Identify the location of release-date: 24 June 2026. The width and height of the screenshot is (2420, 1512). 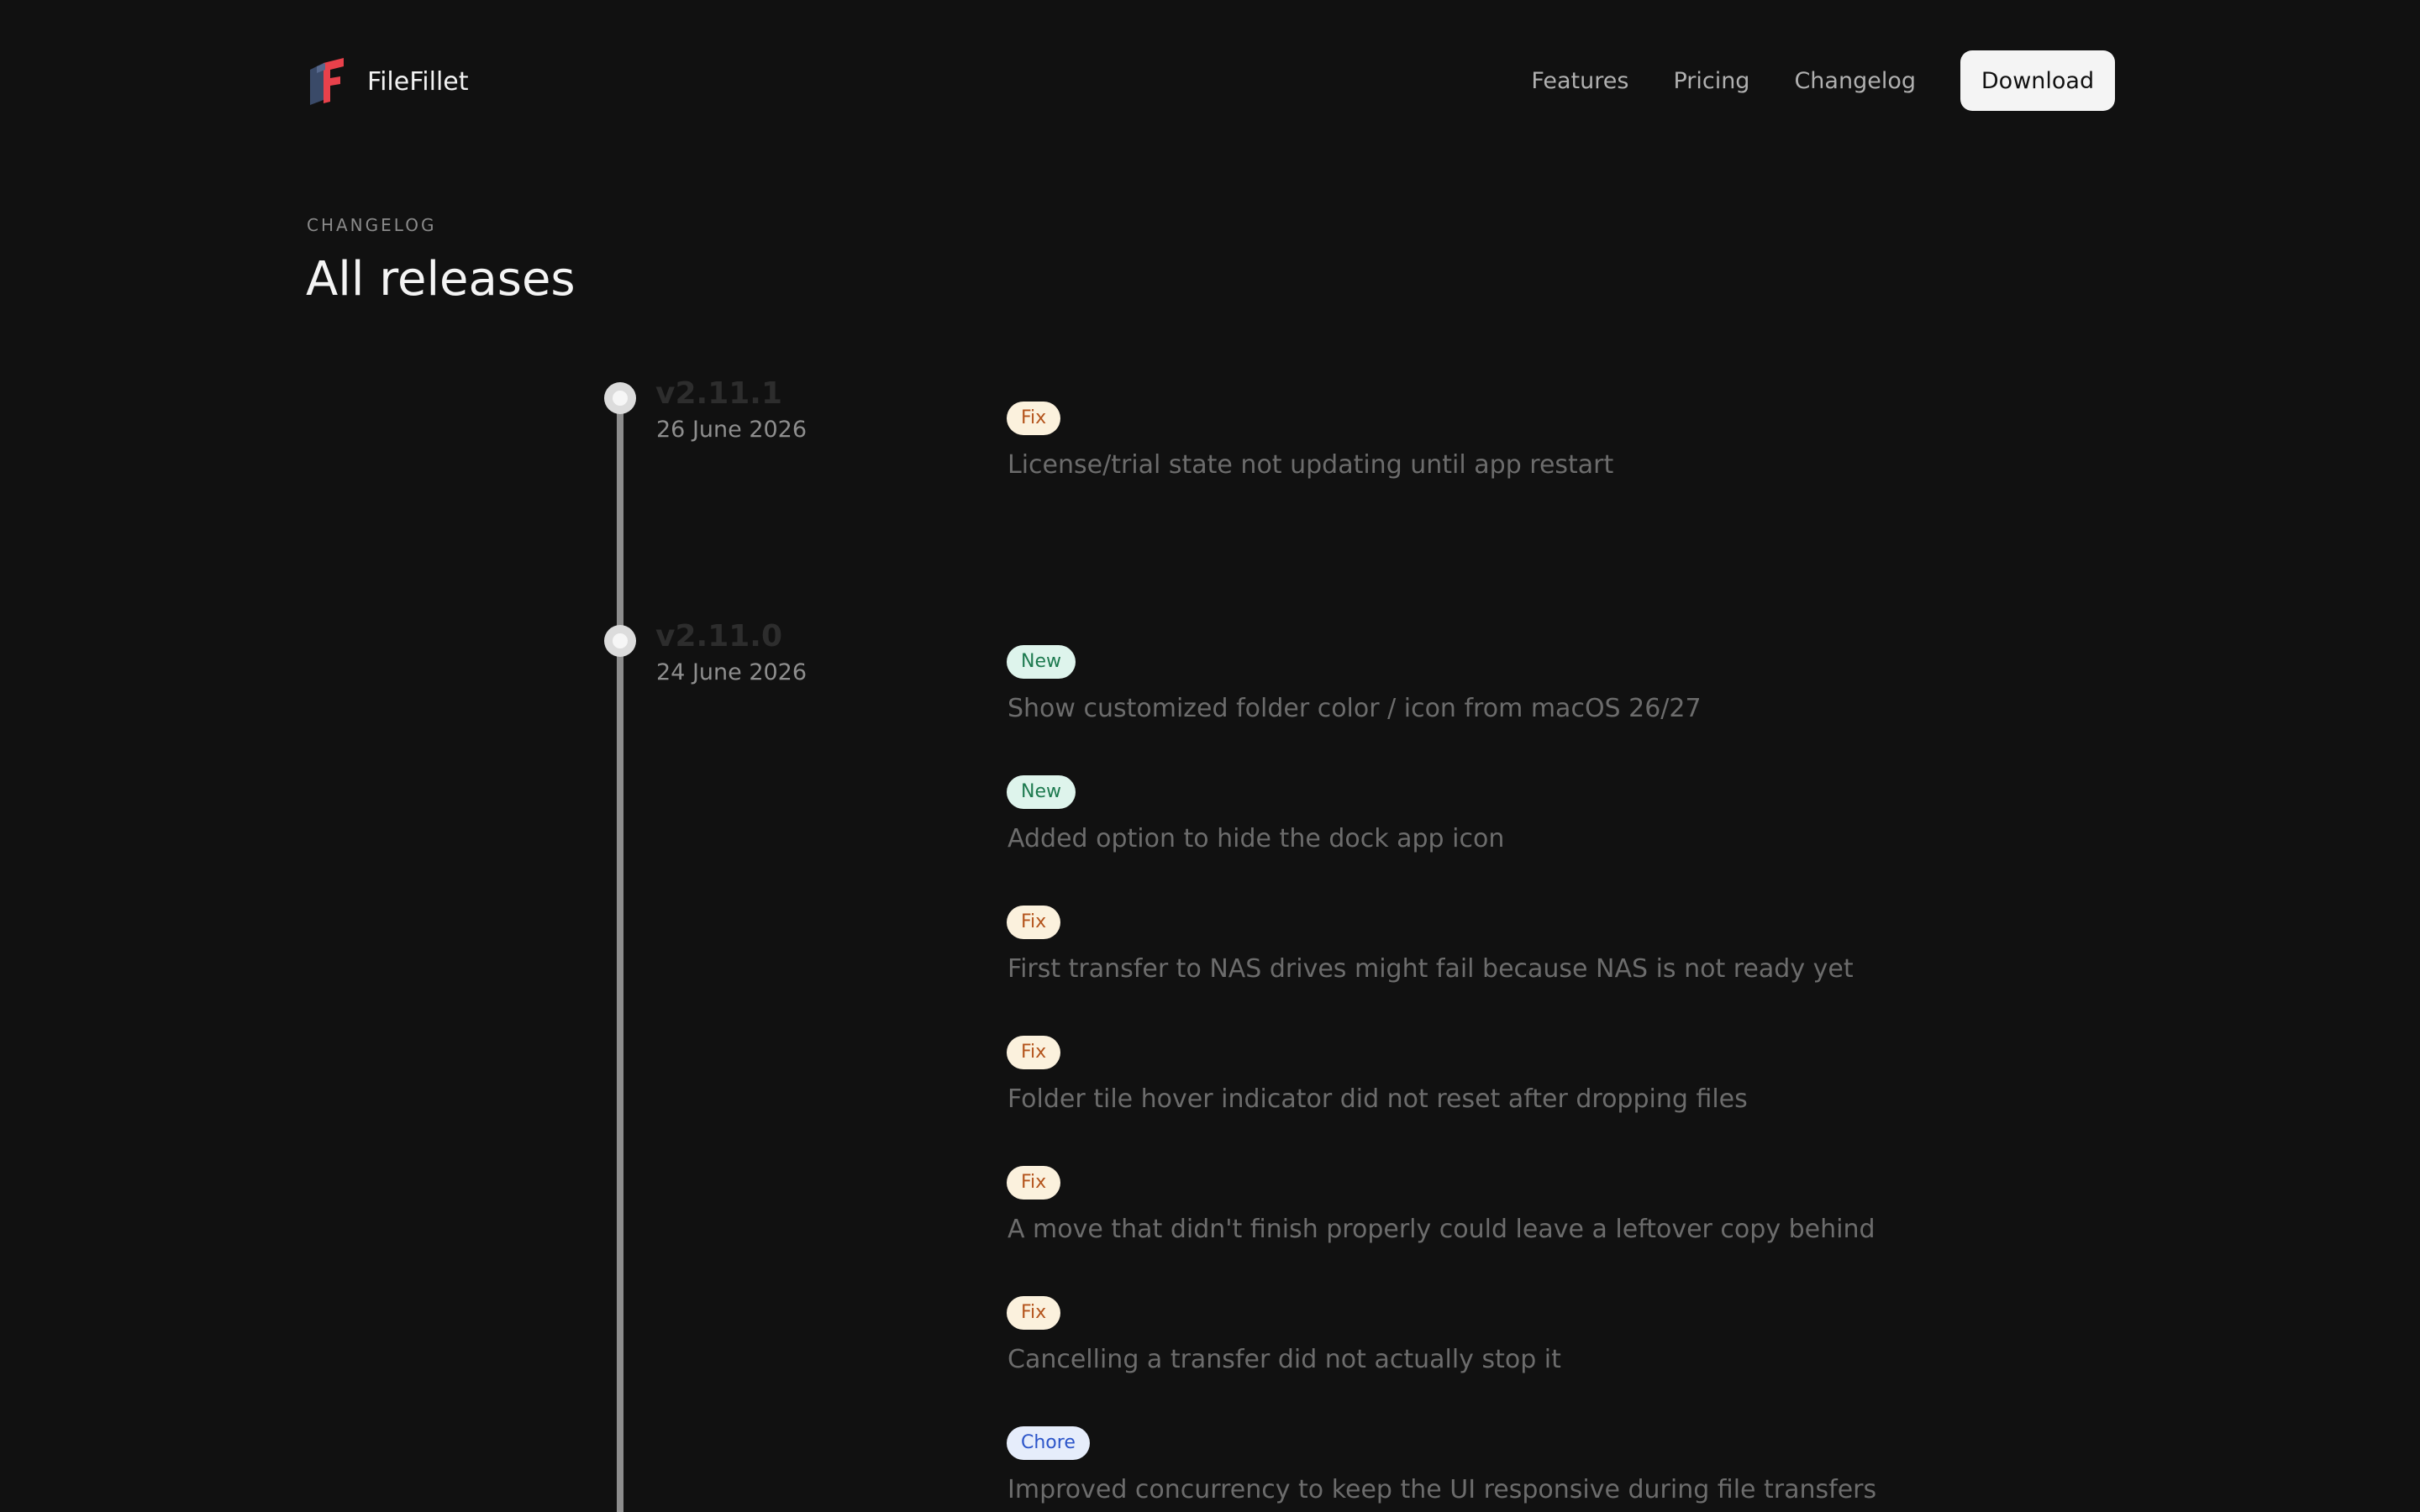
(732, 672).